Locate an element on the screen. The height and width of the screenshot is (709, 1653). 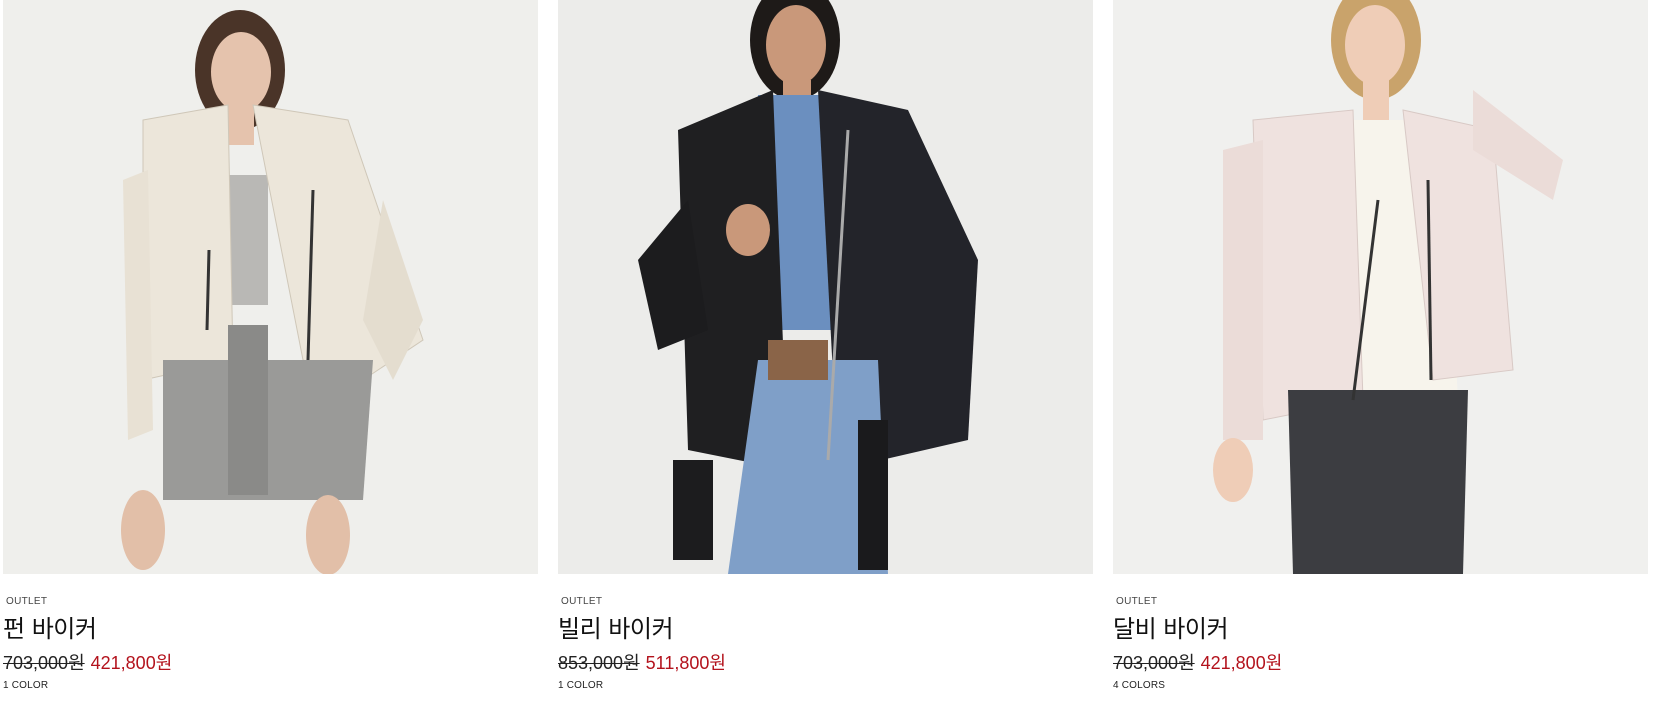
color-count: 4 COLORS is located at coordinates (1380, 685).